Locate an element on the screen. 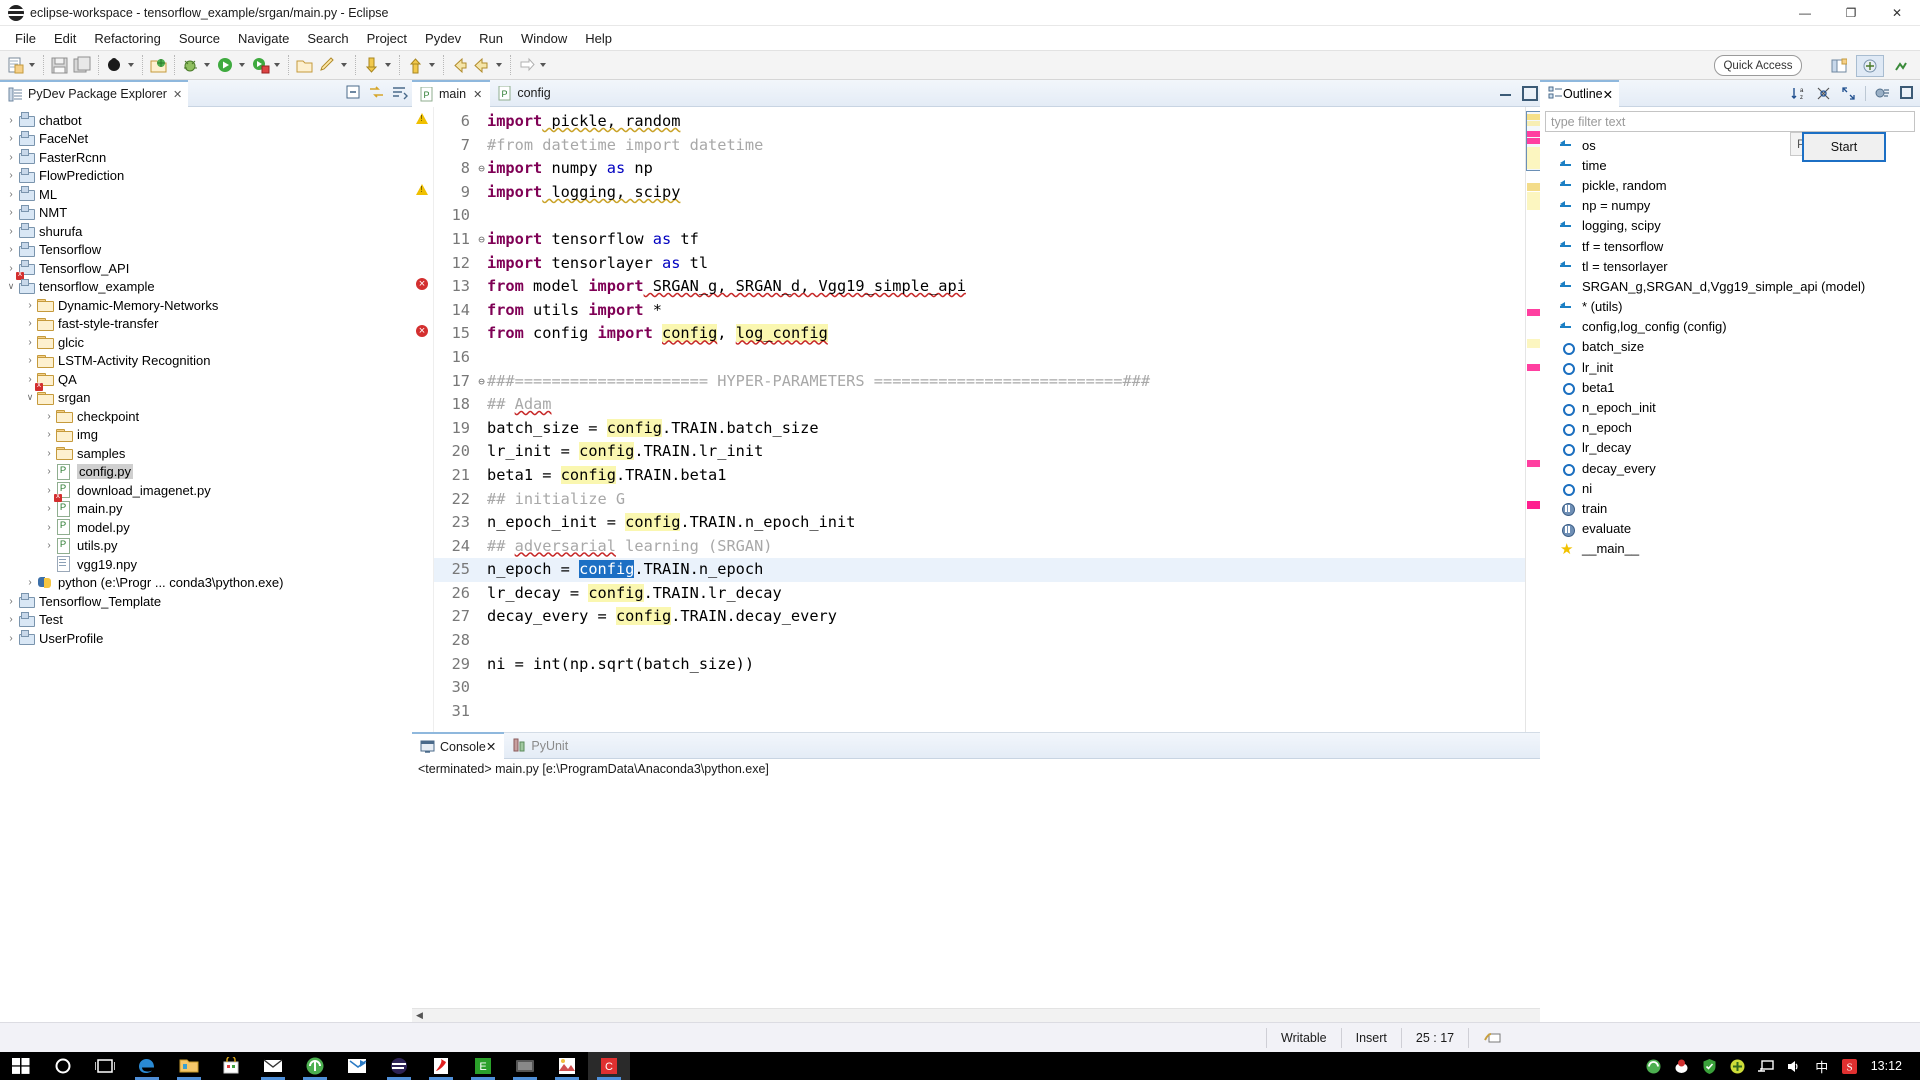 Image resolution: width=1920 pixels, height=1080 pixels. menu-window: Window is located at coordinates (544, 38).